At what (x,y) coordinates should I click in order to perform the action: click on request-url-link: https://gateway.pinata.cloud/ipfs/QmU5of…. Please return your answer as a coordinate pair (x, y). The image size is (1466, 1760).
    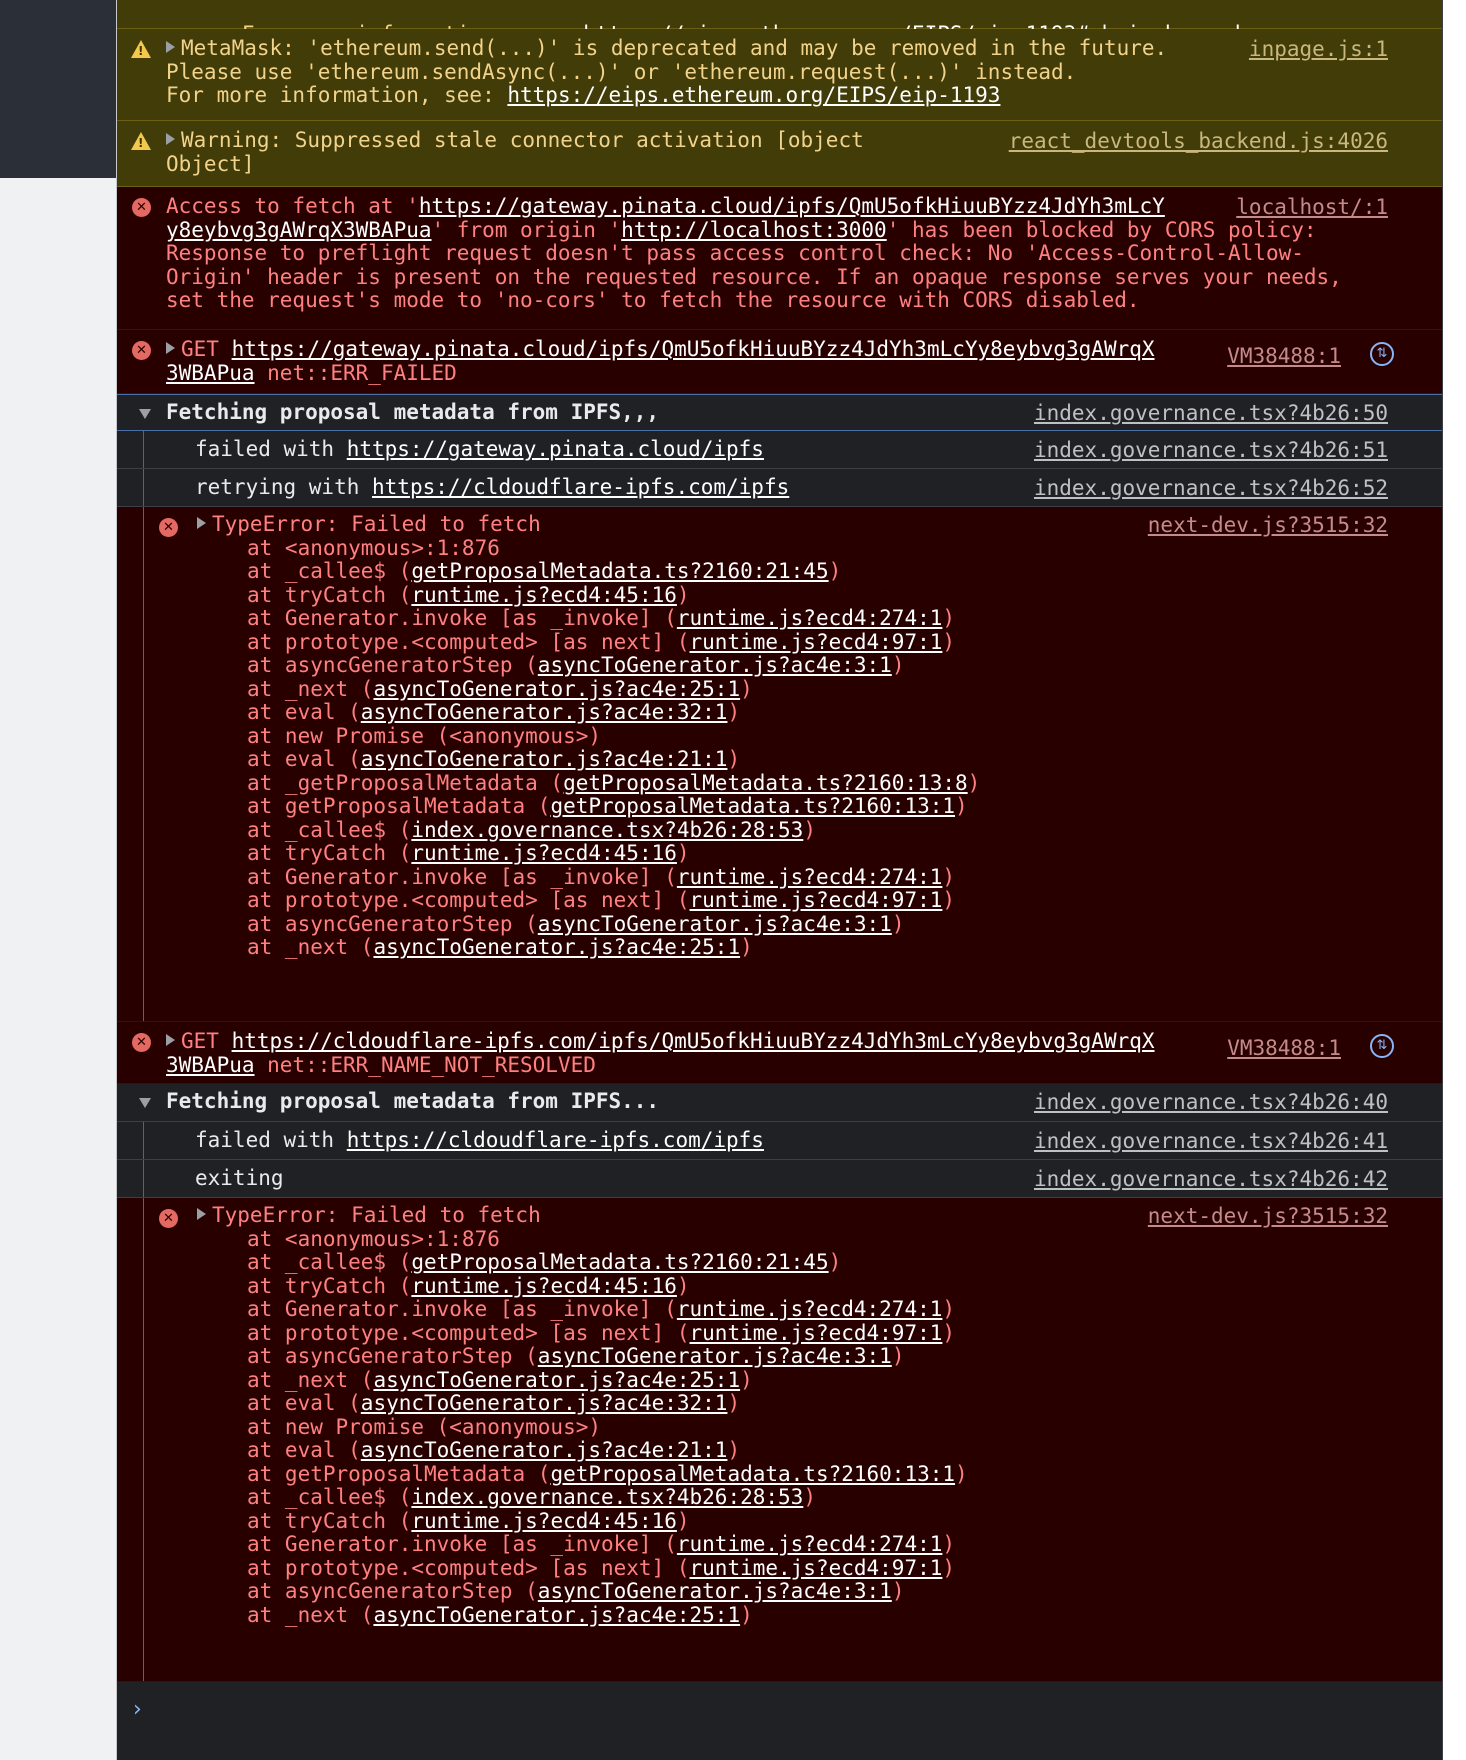
    Looking at the image, I should click on (693, 349).